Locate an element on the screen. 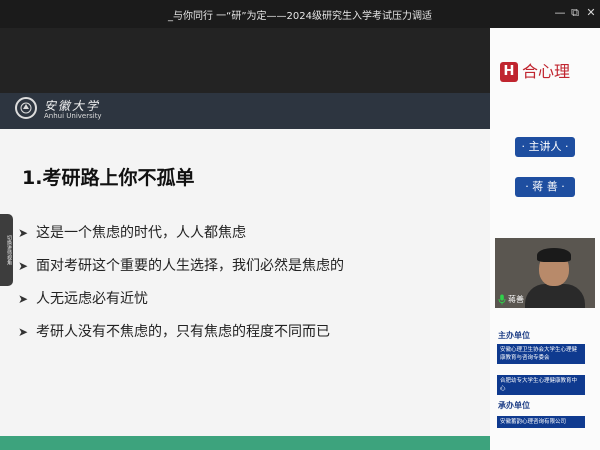  organizer-heading: 承办单位 is located at coordinates (514, 405).